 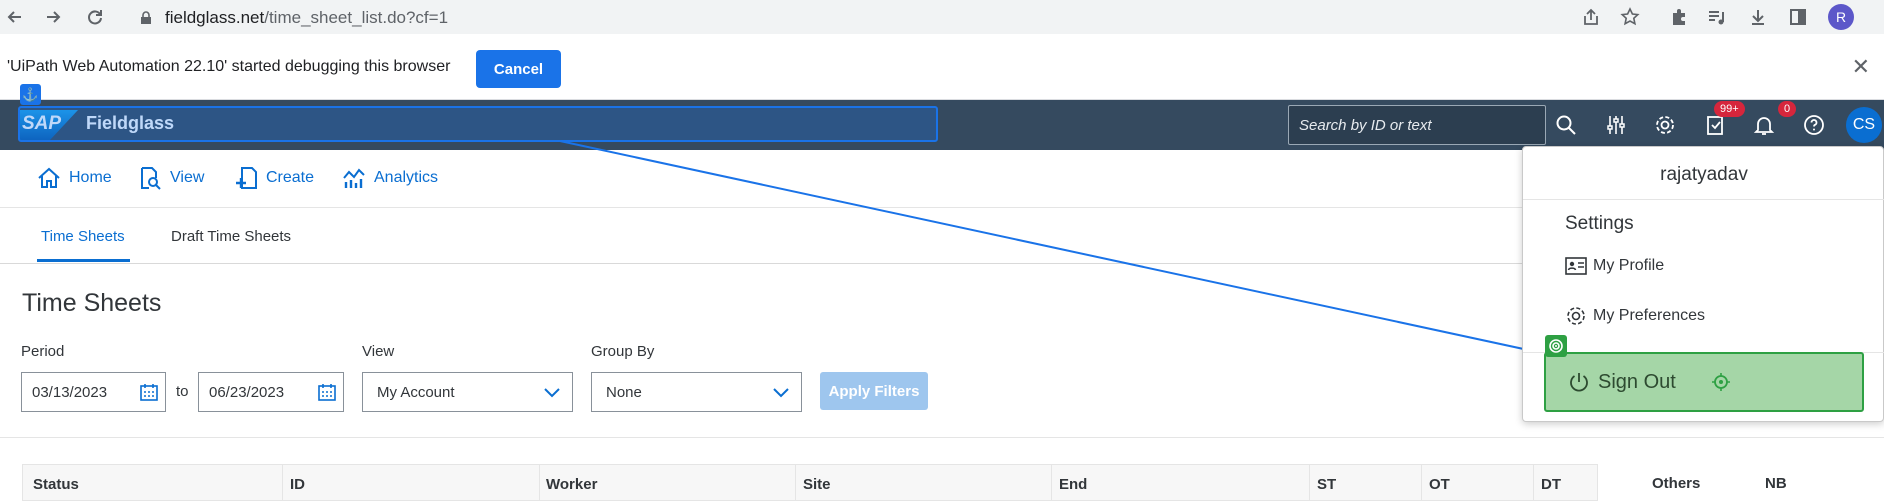 I want to click on period-to-text: to, so click(x=182, y=391).